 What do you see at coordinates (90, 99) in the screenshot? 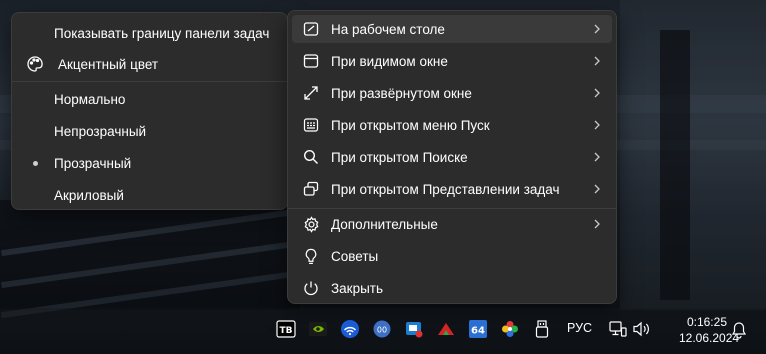
I see `menu-item-label: Нормально` at bounding box center [90, 99].